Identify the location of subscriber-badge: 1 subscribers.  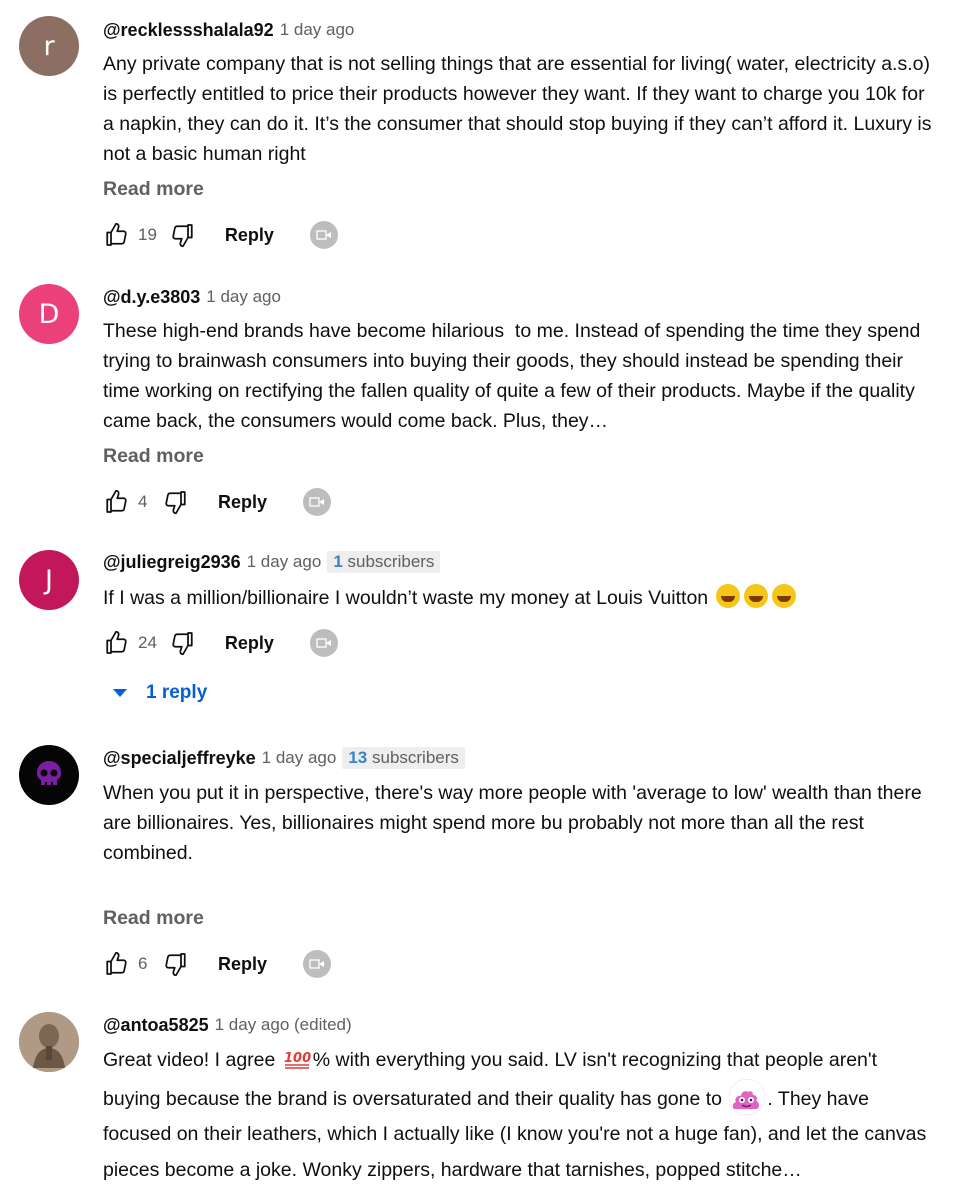
(384, 562).